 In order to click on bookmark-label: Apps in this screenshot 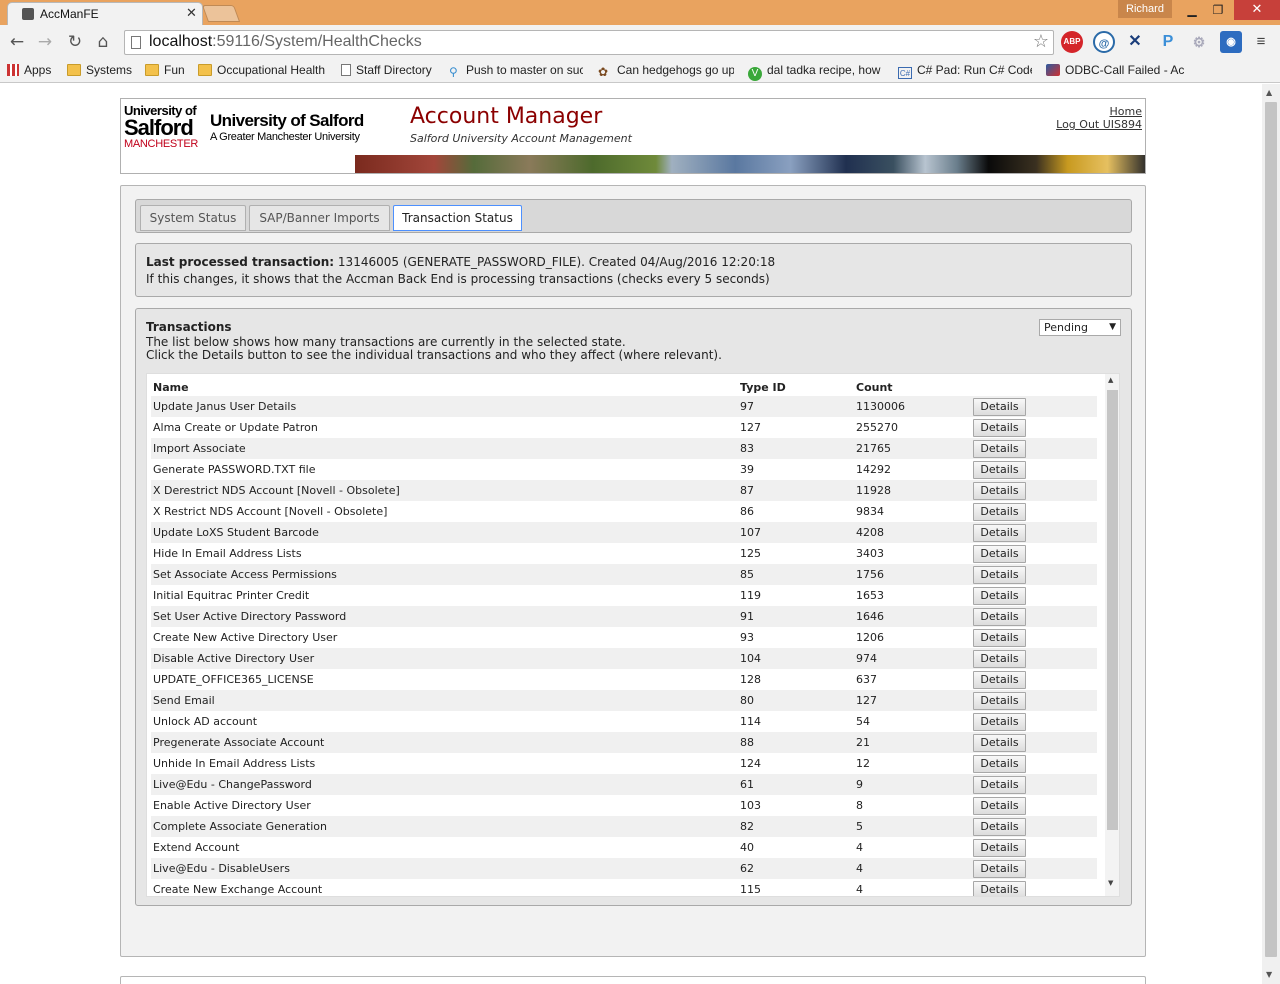, I will do `click(38, 70)`.